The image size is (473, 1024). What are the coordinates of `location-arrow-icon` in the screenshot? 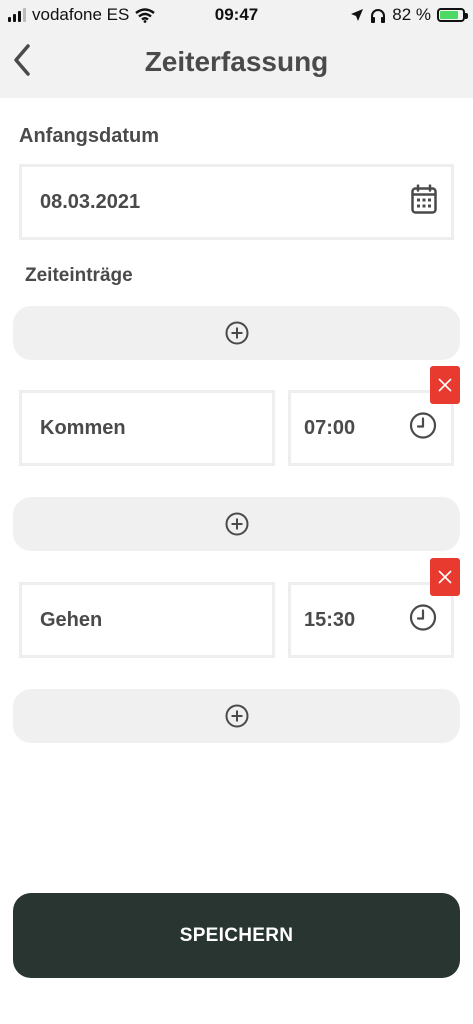 It's located at (357, 15).